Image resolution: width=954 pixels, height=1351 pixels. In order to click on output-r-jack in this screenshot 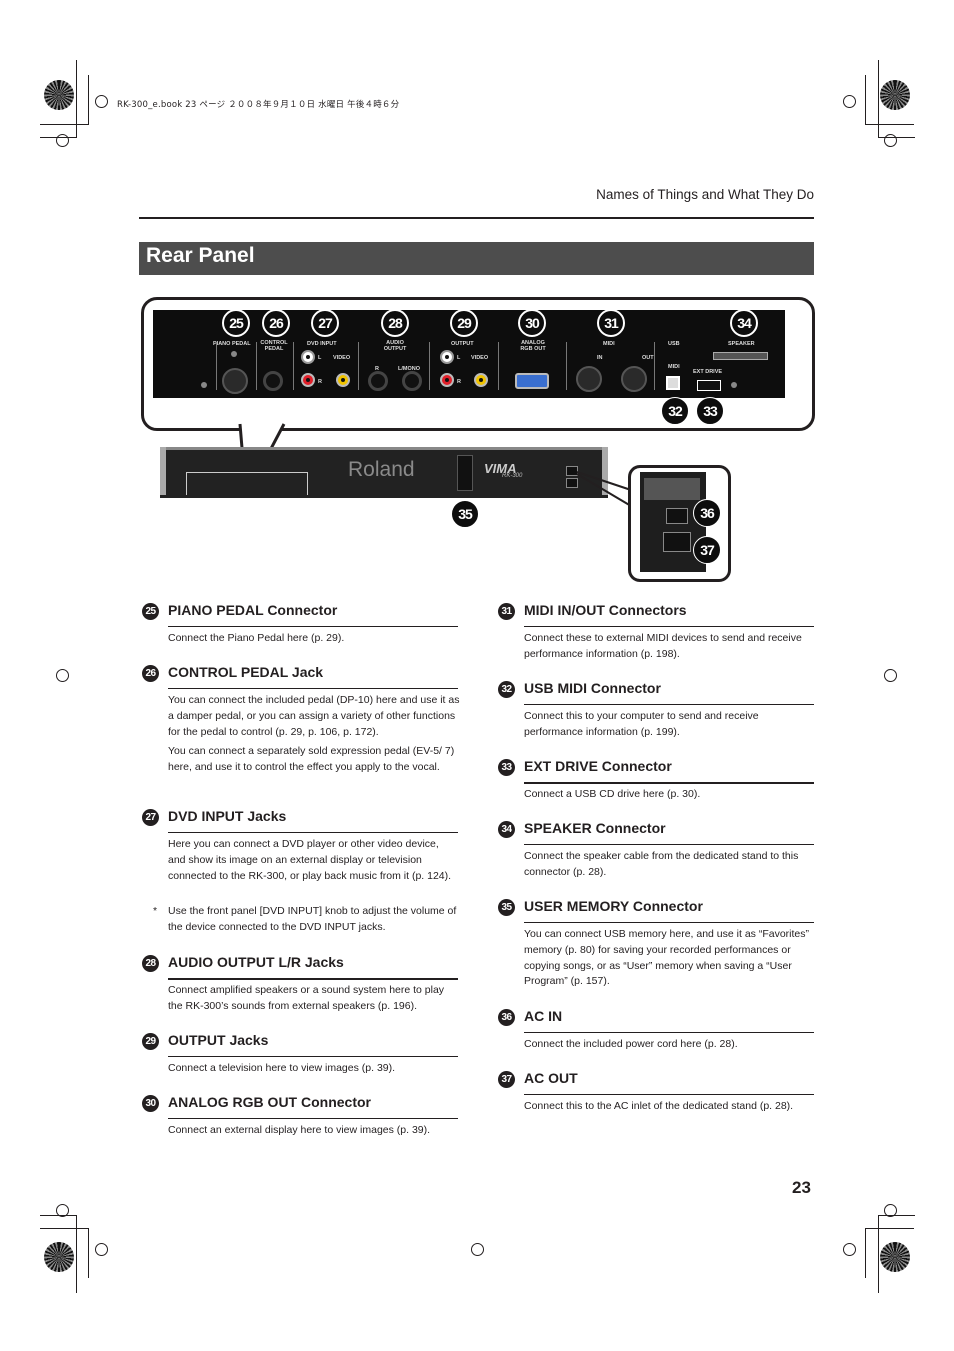, I will do `click(447, 380)`.